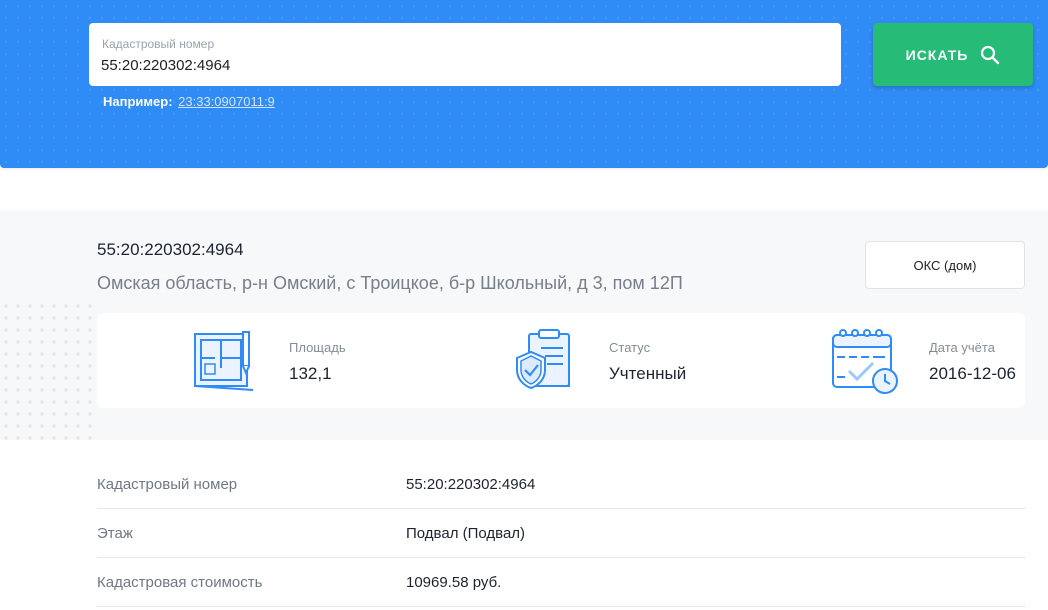  I want to click on stat-area-label: Площадь, so click(317, 347).